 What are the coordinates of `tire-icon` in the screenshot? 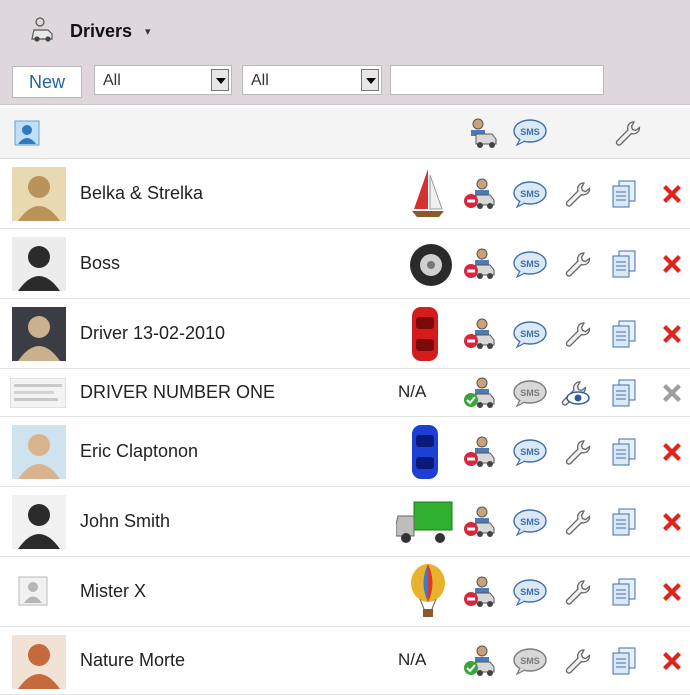 It's located at (431, 265).